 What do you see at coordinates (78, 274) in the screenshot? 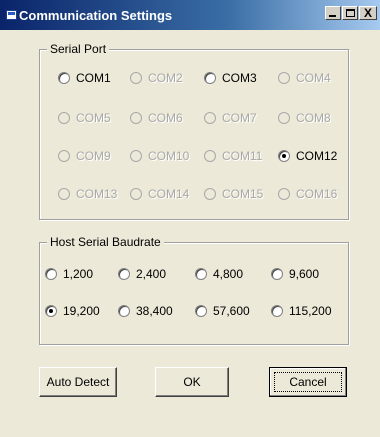
I see `radio-label: 1,200` at bounding box center [78, 274].